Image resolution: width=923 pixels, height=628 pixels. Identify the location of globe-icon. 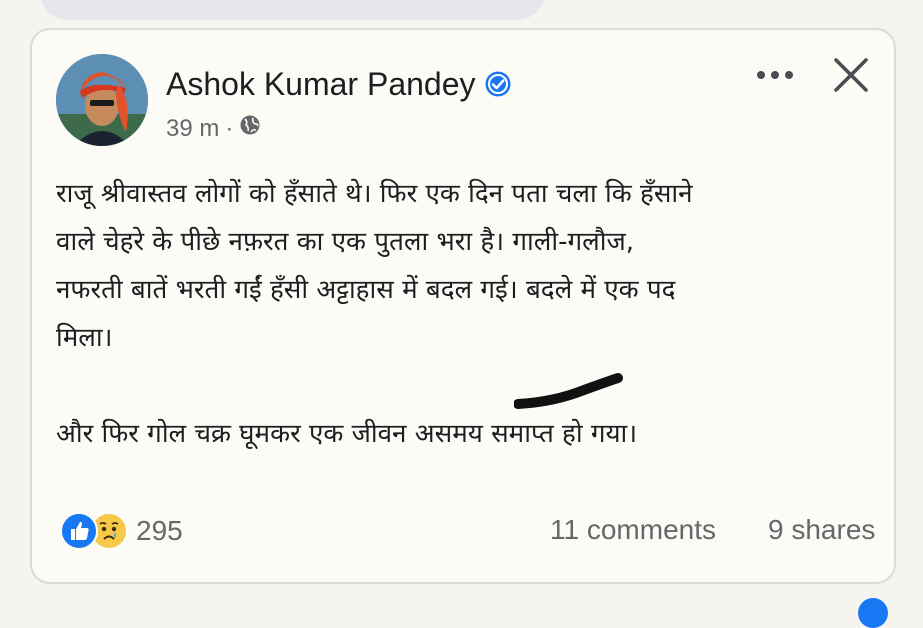
(250, 128).